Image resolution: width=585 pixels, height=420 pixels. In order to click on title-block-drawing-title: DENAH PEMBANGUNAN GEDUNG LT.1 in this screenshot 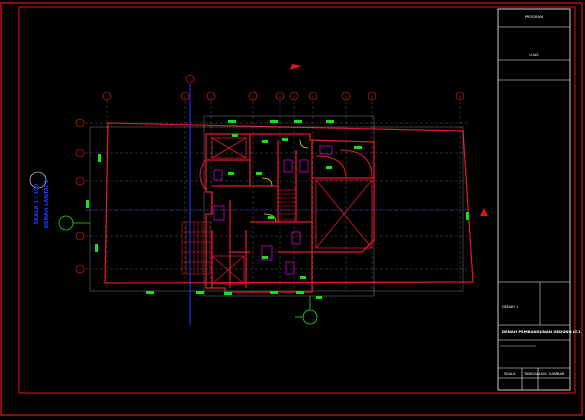, I will do `click(541, 331)`.